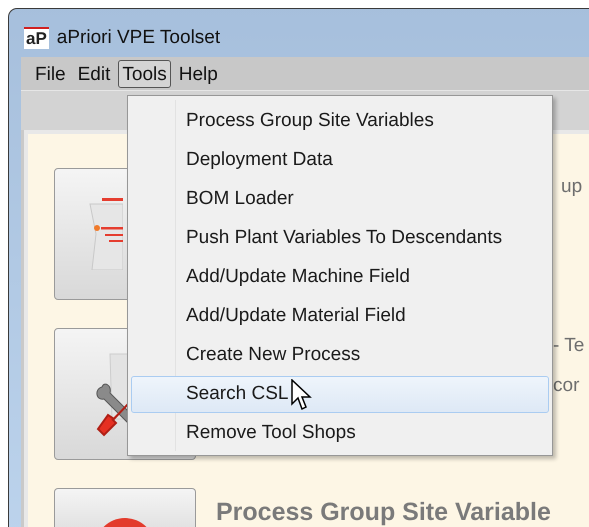 This screenshot has height=527, width=589. I want to click on menu-item: Edit, so click(94, 74).